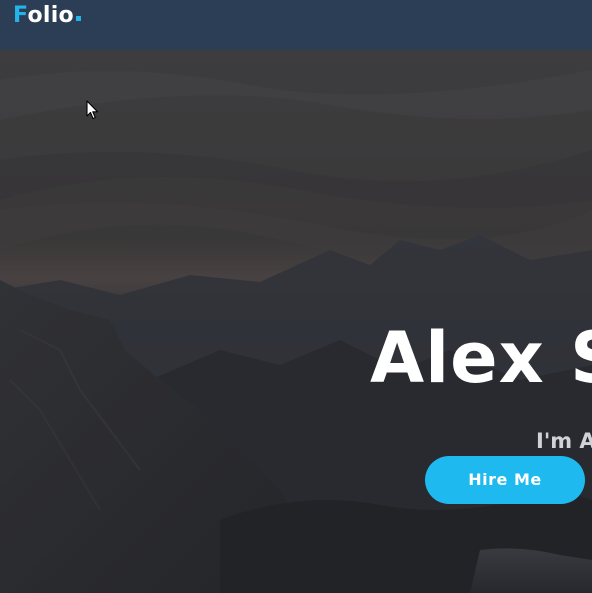  I want to click on navbar: Folio, so click(296, 25).